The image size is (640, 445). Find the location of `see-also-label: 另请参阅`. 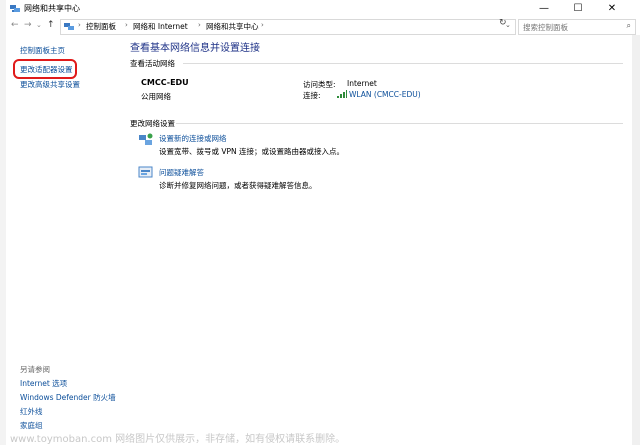

see-also-label: 另请参阅 is located at coordinates (35, 369).